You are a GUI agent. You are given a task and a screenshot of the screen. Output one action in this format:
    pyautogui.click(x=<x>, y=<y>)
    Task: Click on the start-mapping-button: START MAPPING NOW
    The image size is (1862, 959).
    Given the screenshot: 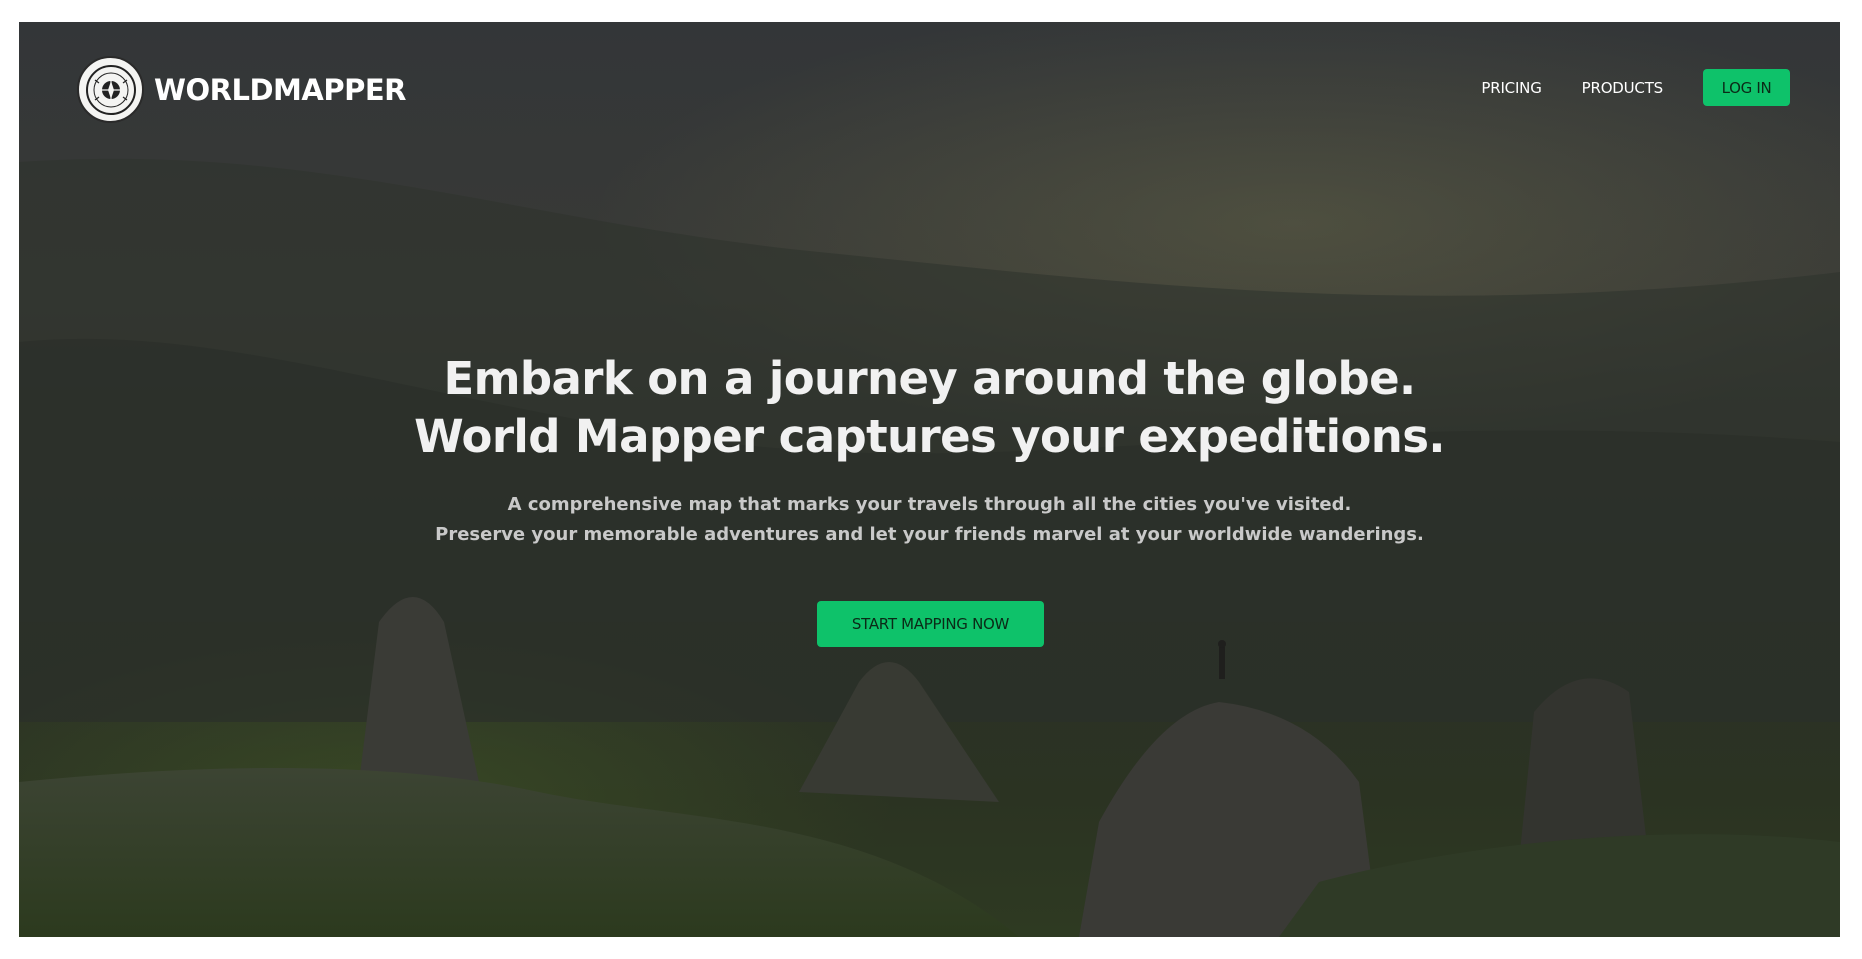 What is the action you would take?
    pyautogui.click(x=930, y=624)
    